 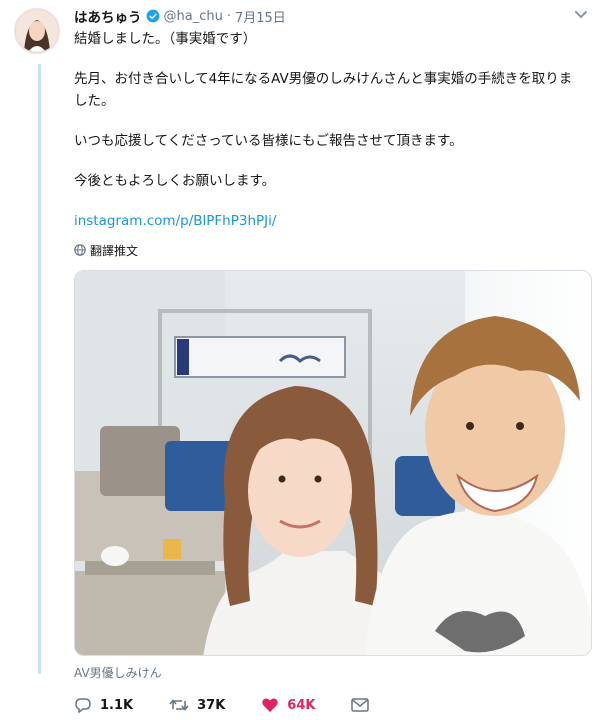 I want to click on translate-tweet-button: 翻譯推文, so click(x=106, y=250).